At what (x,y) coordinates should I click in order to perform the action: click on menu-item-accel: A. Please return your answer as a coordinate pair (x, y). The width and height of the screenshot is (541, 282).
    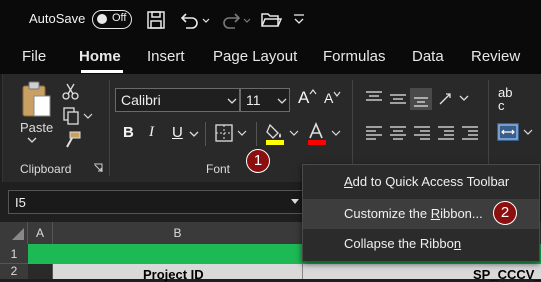
    Looking at the image, I should click on (348, 181).